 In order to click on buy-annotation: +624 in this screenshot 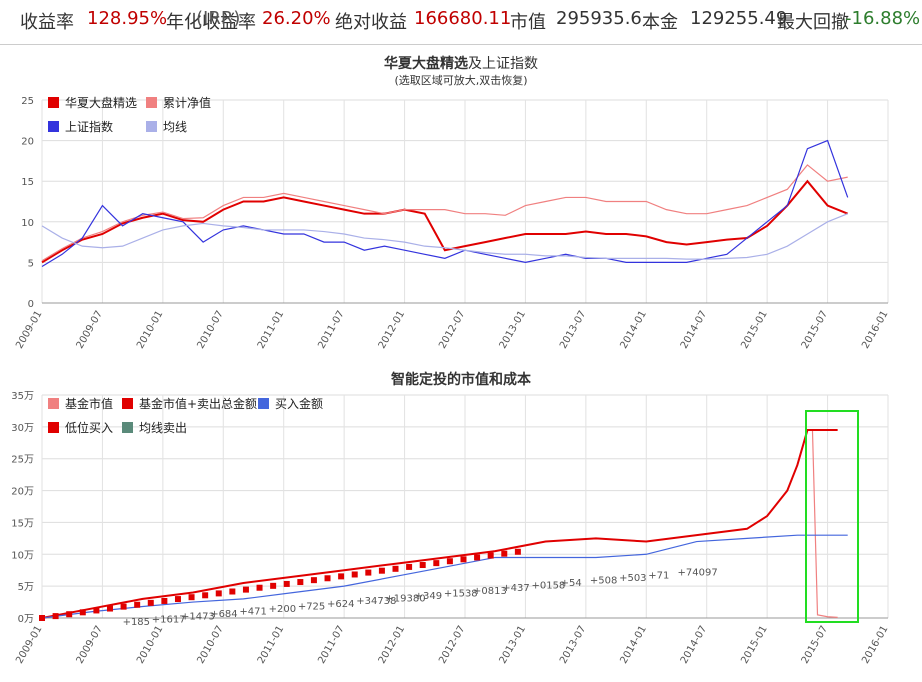, I will do `click(340, 604)`.